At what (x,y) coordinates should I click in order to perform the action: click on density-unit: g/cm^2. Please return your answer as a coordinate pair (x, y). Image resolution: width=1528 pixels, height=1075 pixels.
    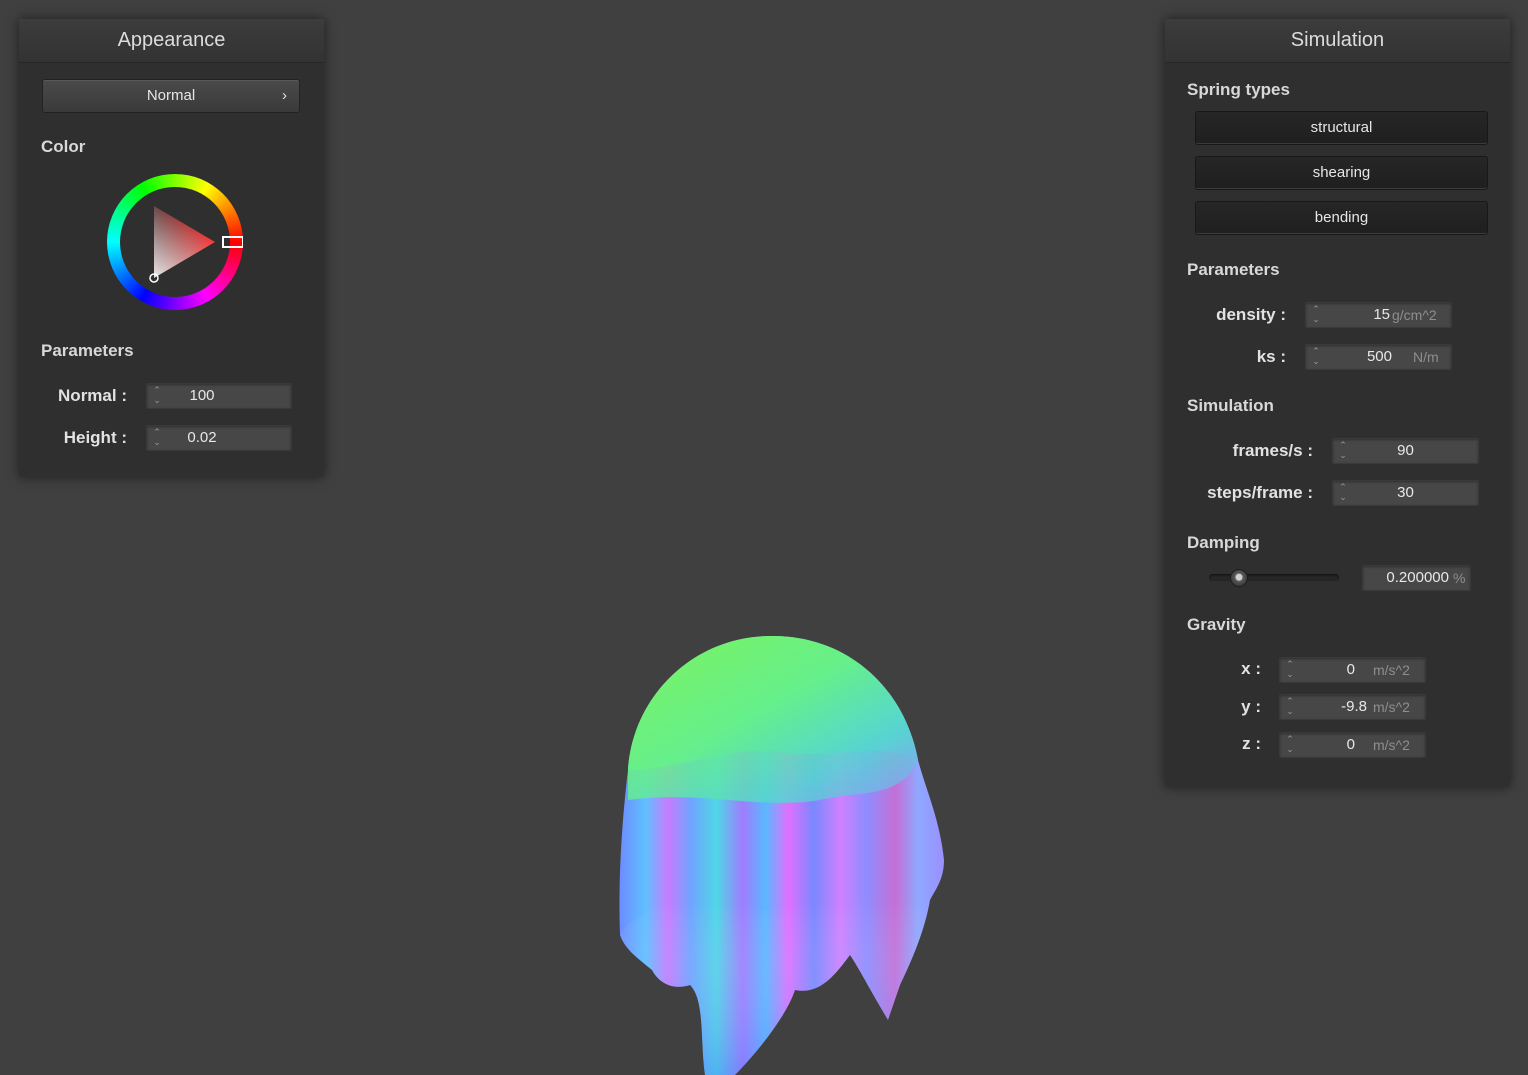
    Looking at the image, I should click on (1414, 315).